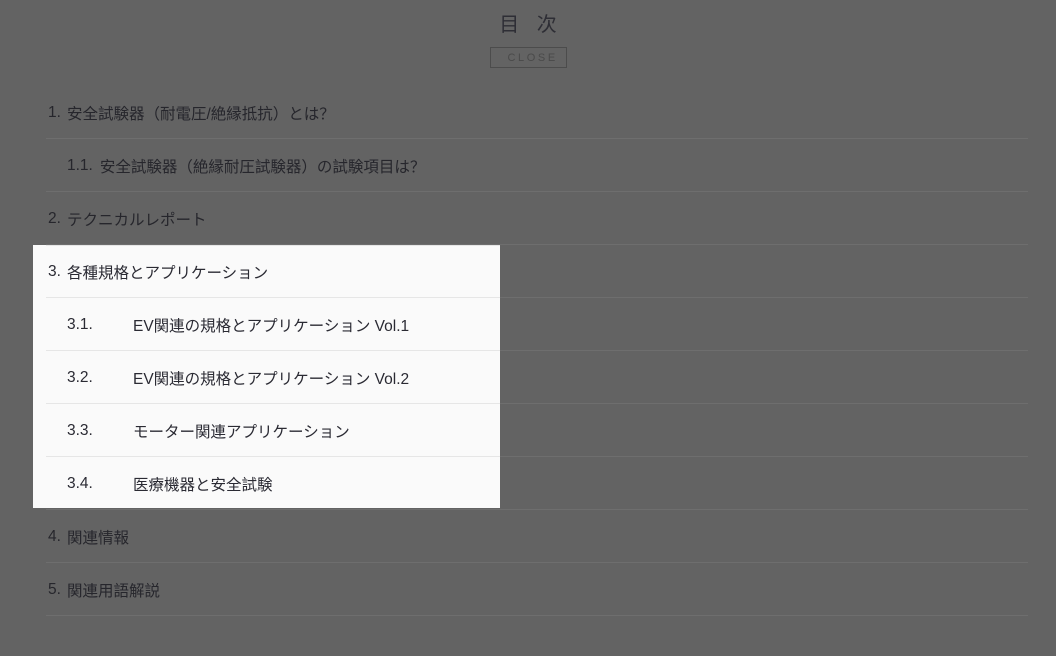 The height and width of the screenshot is (656, 1056). Describe the element at coordinates (54, 218) in the screenshot. I see `toc-item-number: 2.` at that location.